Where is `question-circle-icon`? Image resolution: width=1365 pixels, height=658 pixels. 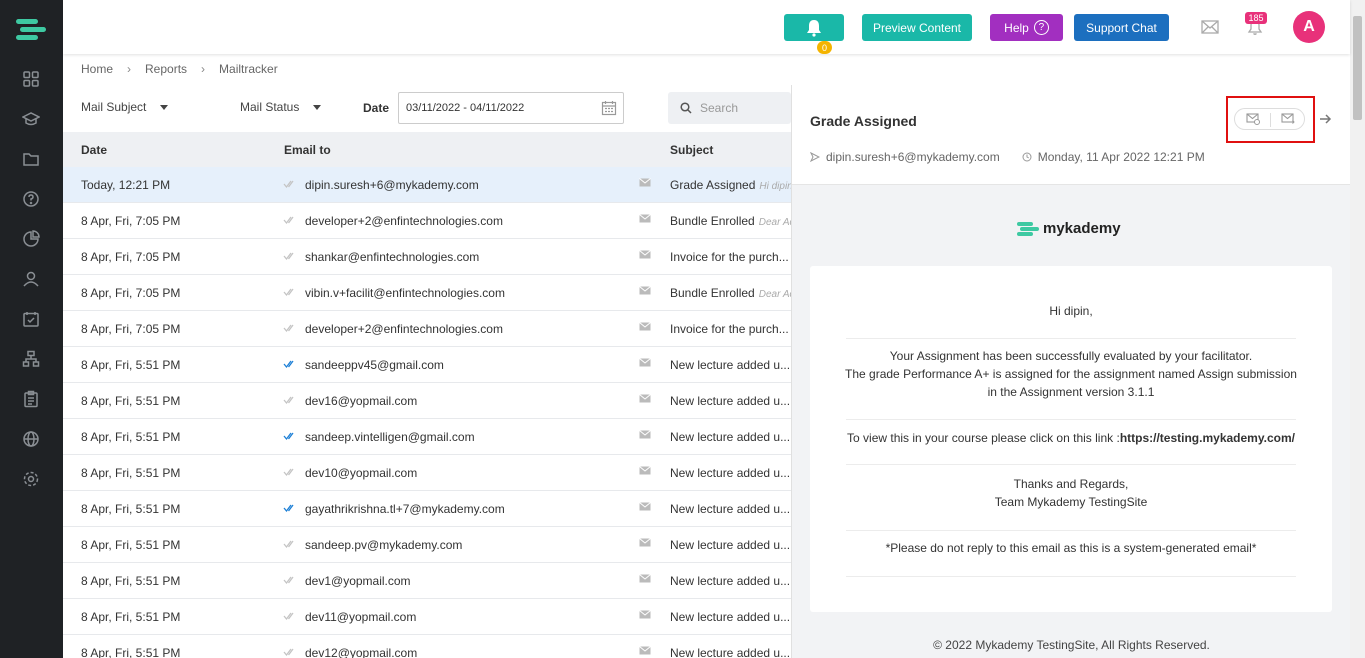
question-circle-icon is located at coordinates (31, 199).